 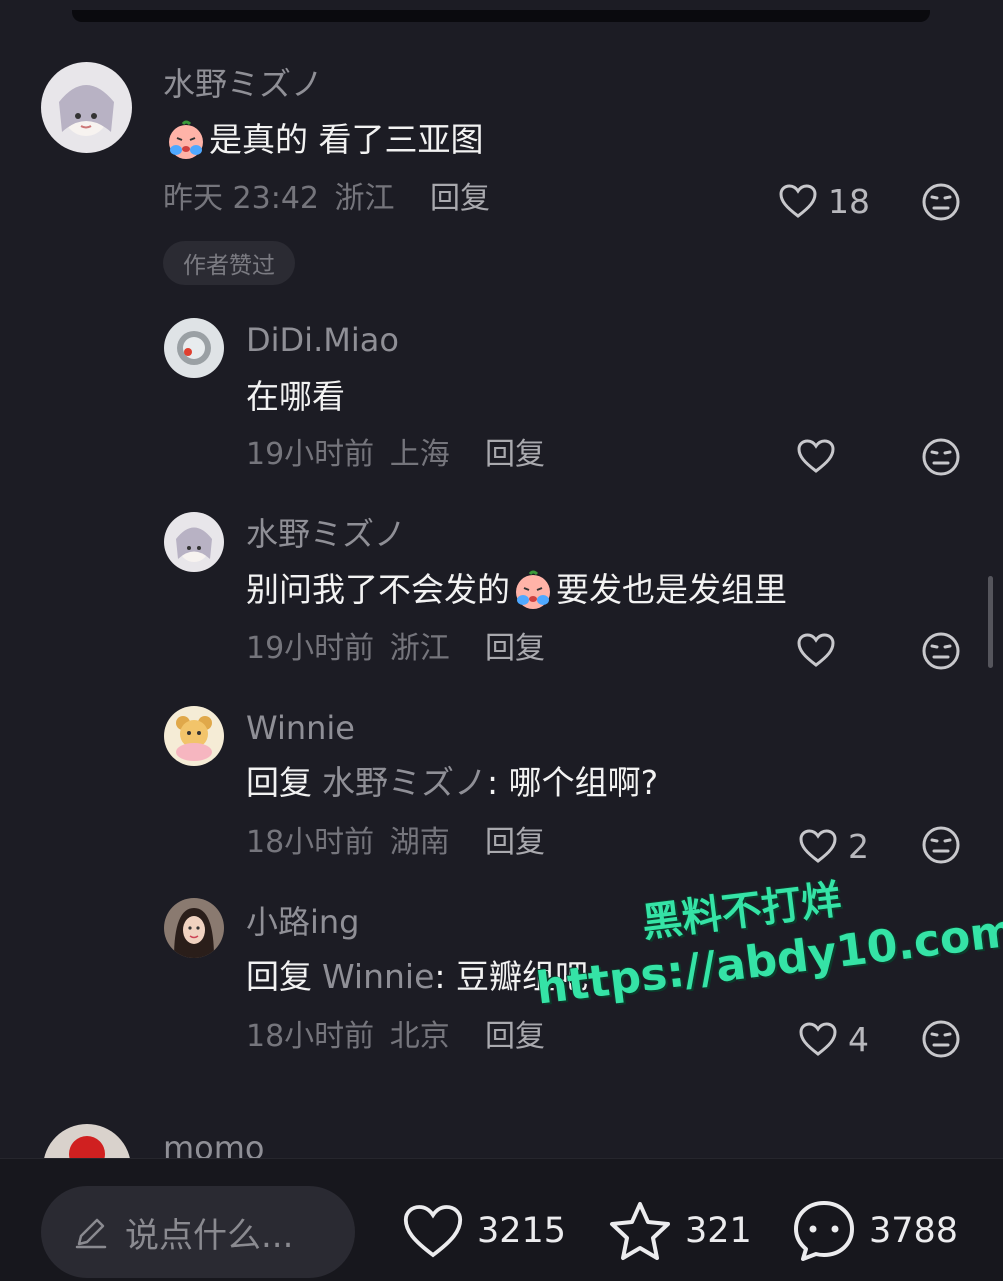 I want to click on reply-username: DiDi.Miao, so click(x=322, y=340).